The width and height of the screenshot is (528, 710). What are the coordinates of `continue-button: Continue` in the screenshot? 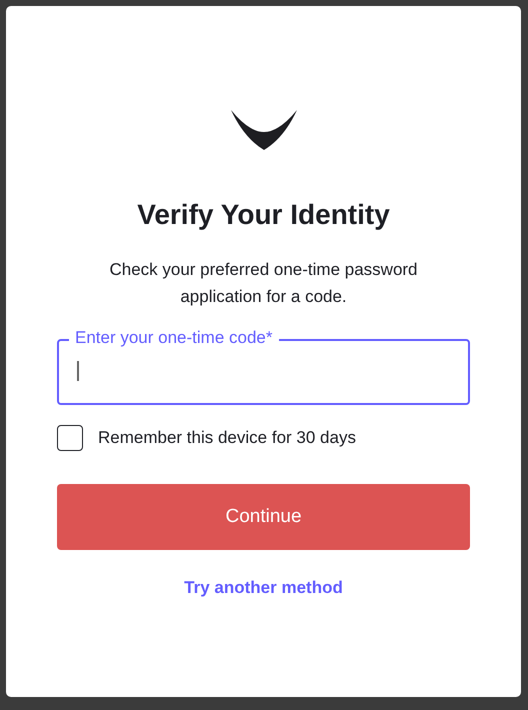 It's located at (263, 517).